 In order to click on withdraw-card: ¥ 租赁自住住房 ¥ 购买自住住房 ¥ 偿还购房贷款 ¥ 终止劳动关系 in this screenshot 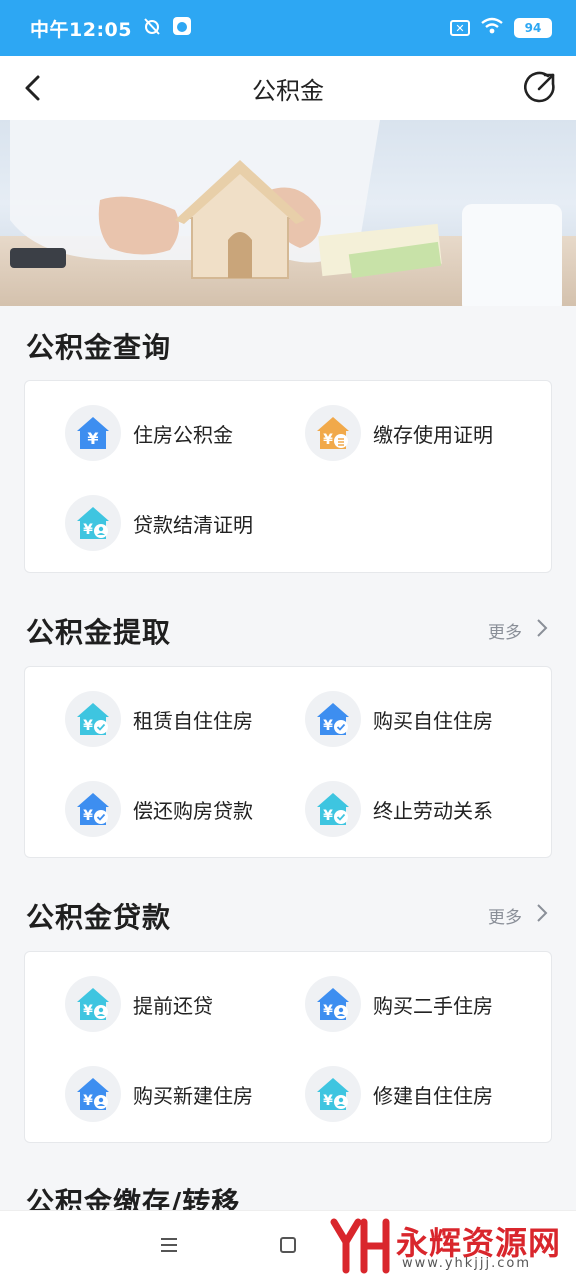, I will do `click(288, 762)`.